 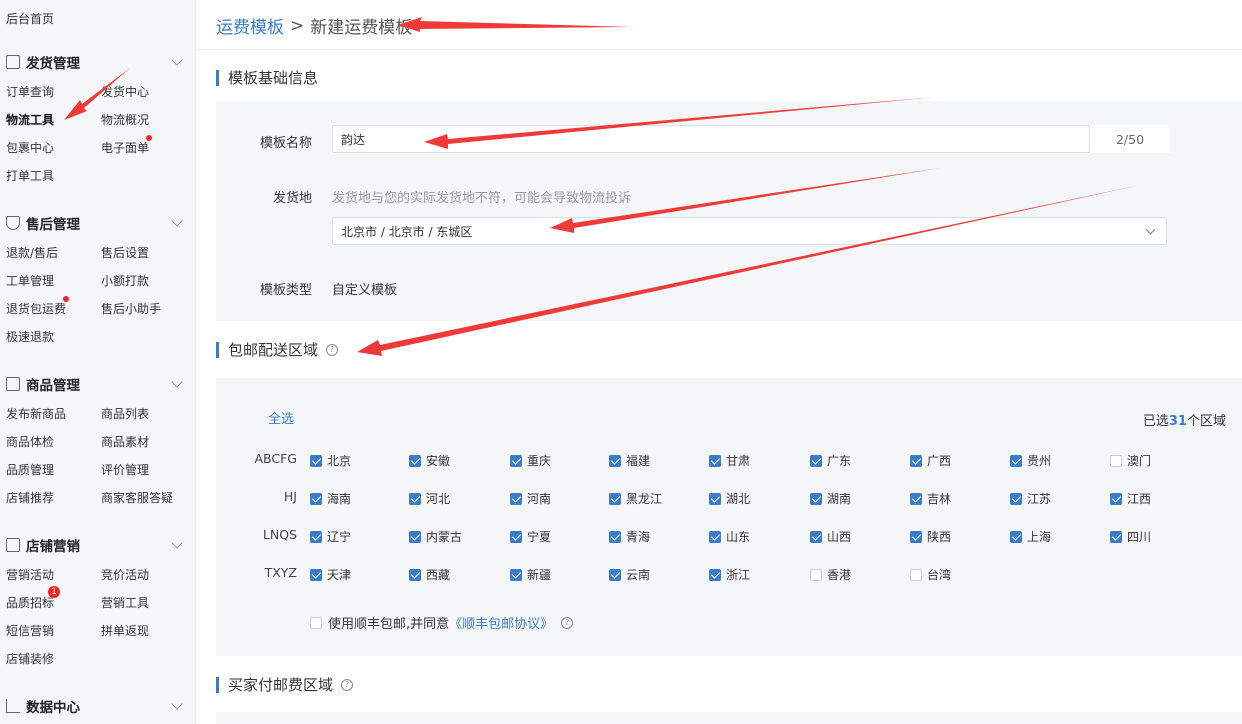 I want to click on shield-icon, so click(x=13, y=223).